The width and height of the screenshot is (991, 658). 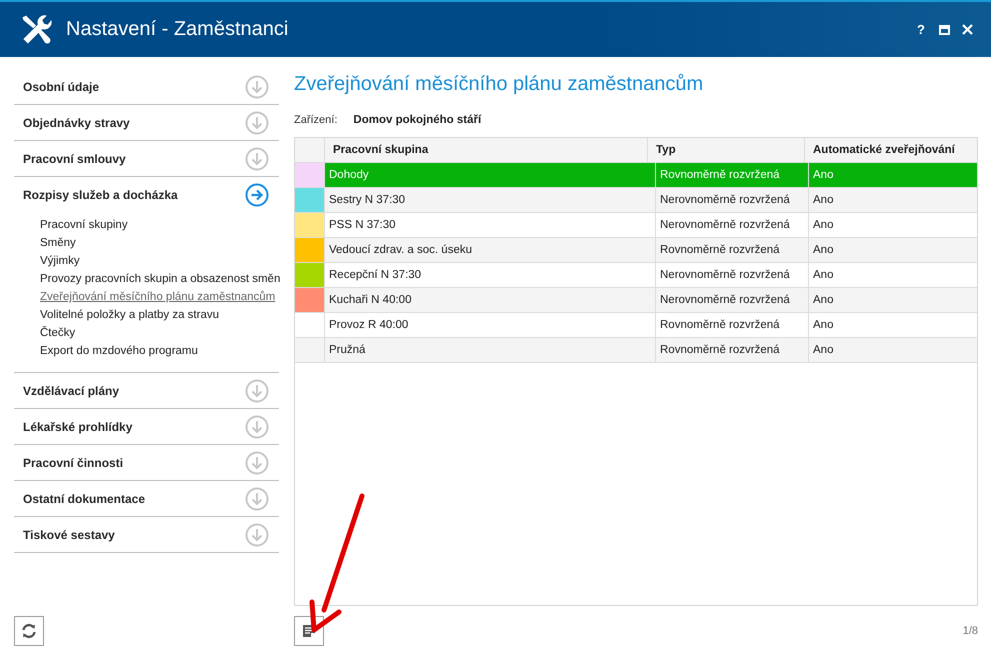 I want to click on section-header: Ostatní dokumentace, so click(x=84, y=499).